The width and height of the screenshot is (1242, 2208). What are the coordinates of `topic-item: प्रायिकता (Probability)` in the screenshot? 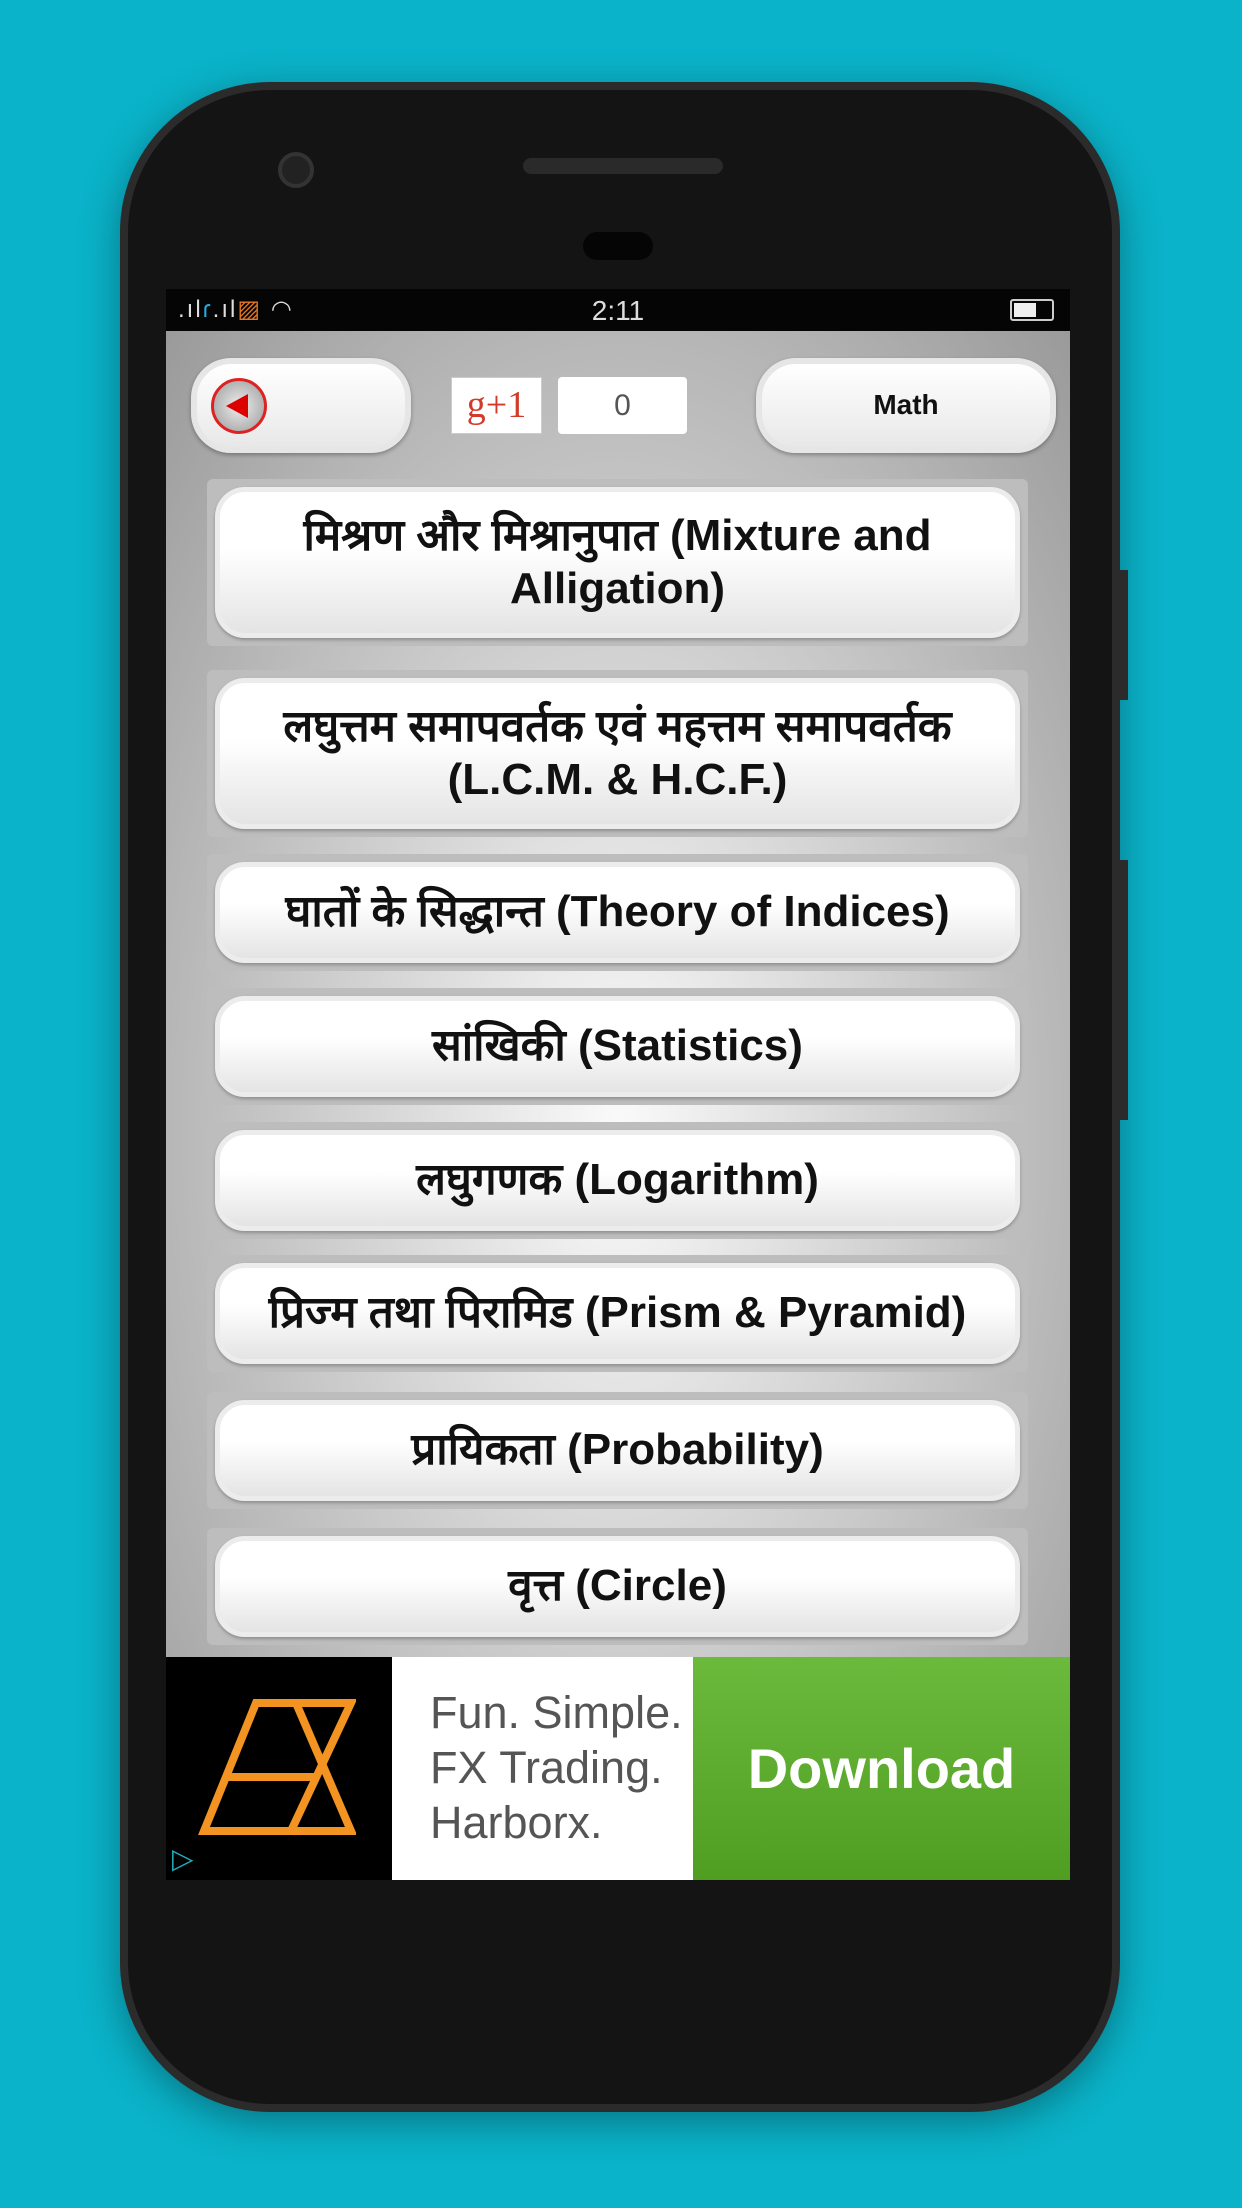 It's located at (617, 1450).